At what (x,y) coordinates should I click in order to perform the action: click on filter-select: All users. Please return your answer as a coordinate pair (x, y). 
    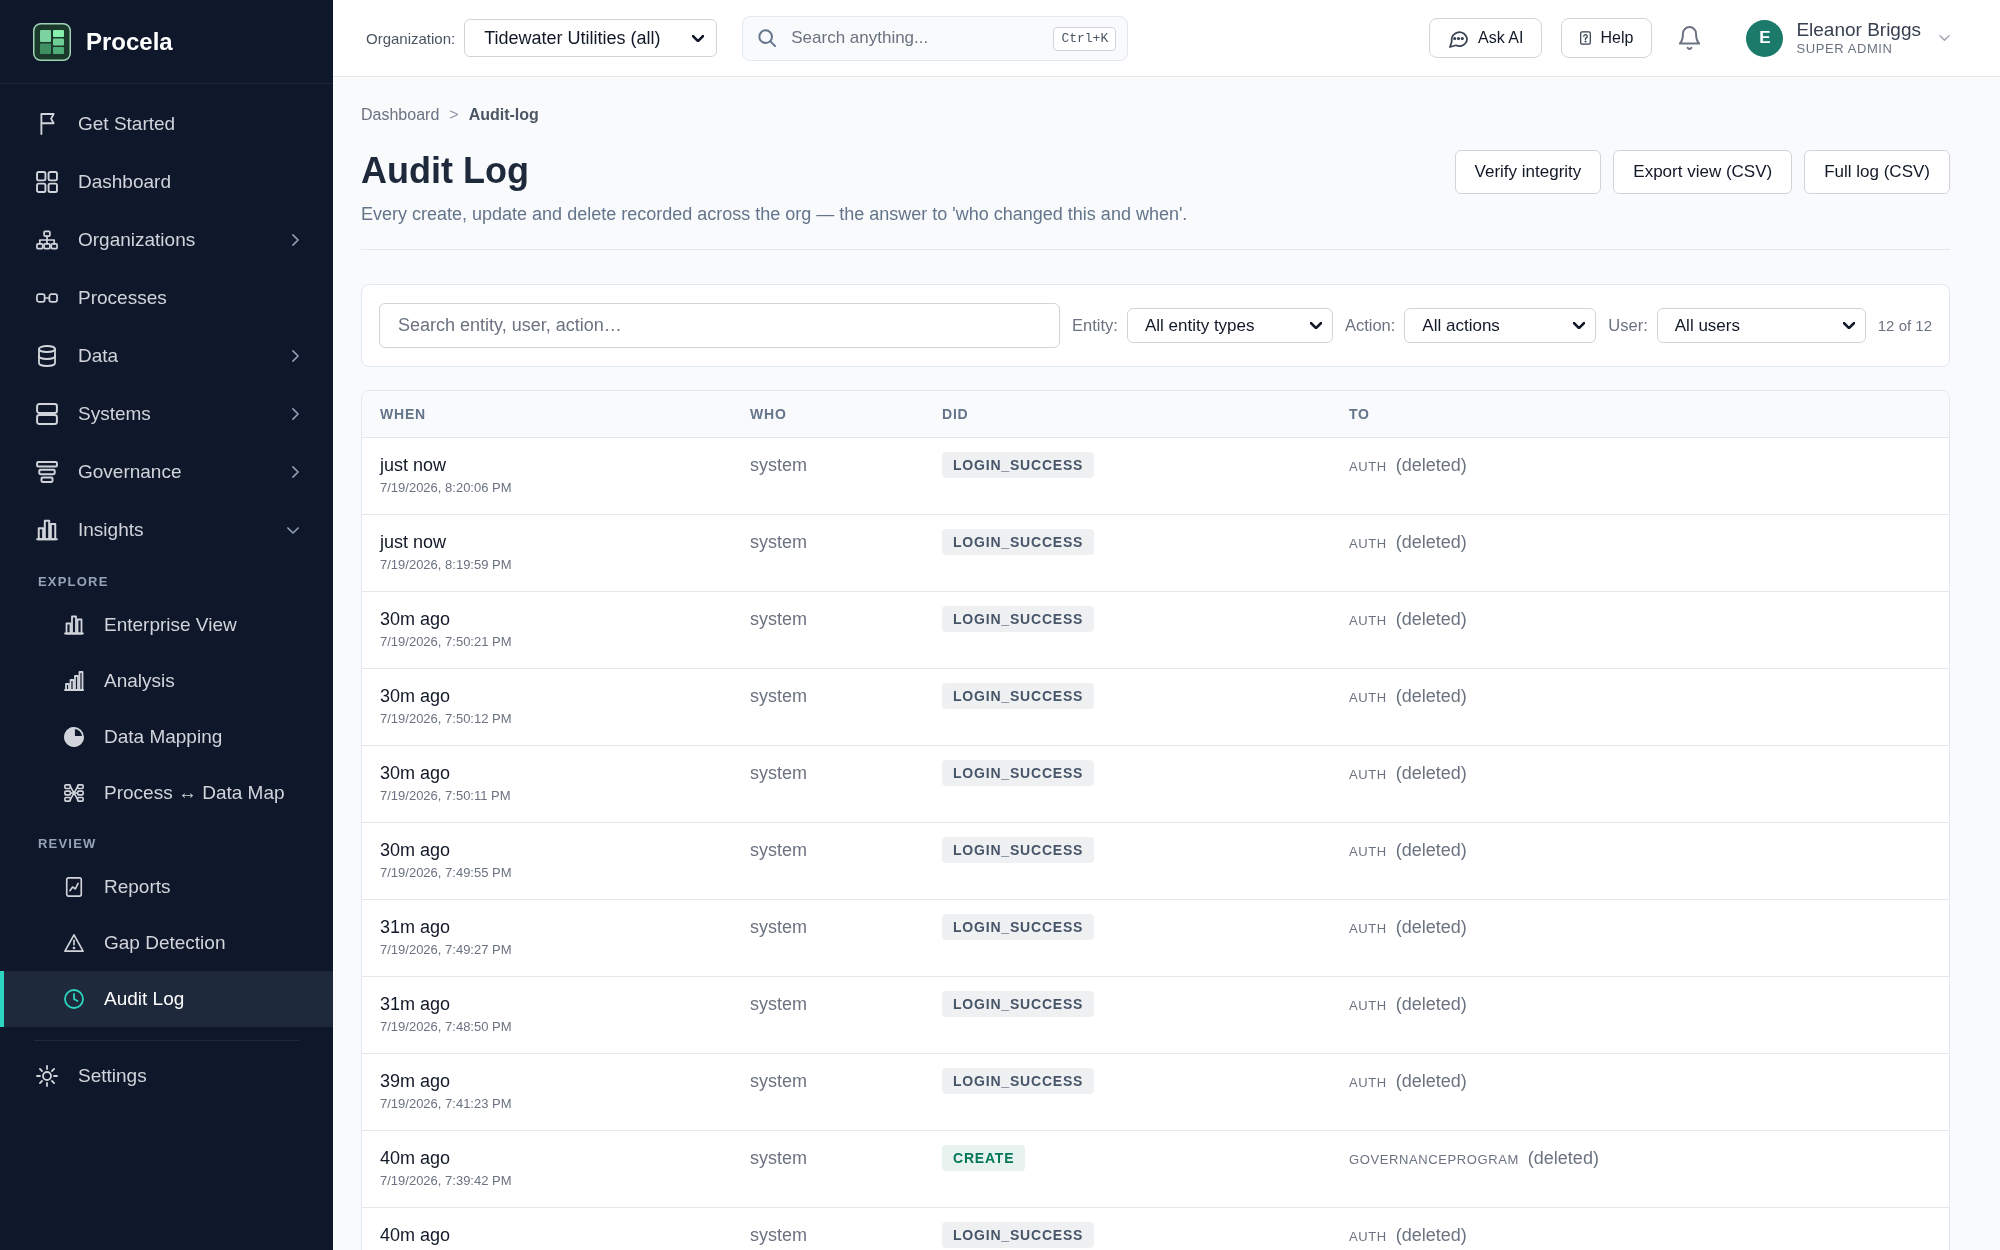
    Looking at the image, I should click on (1761, 325).